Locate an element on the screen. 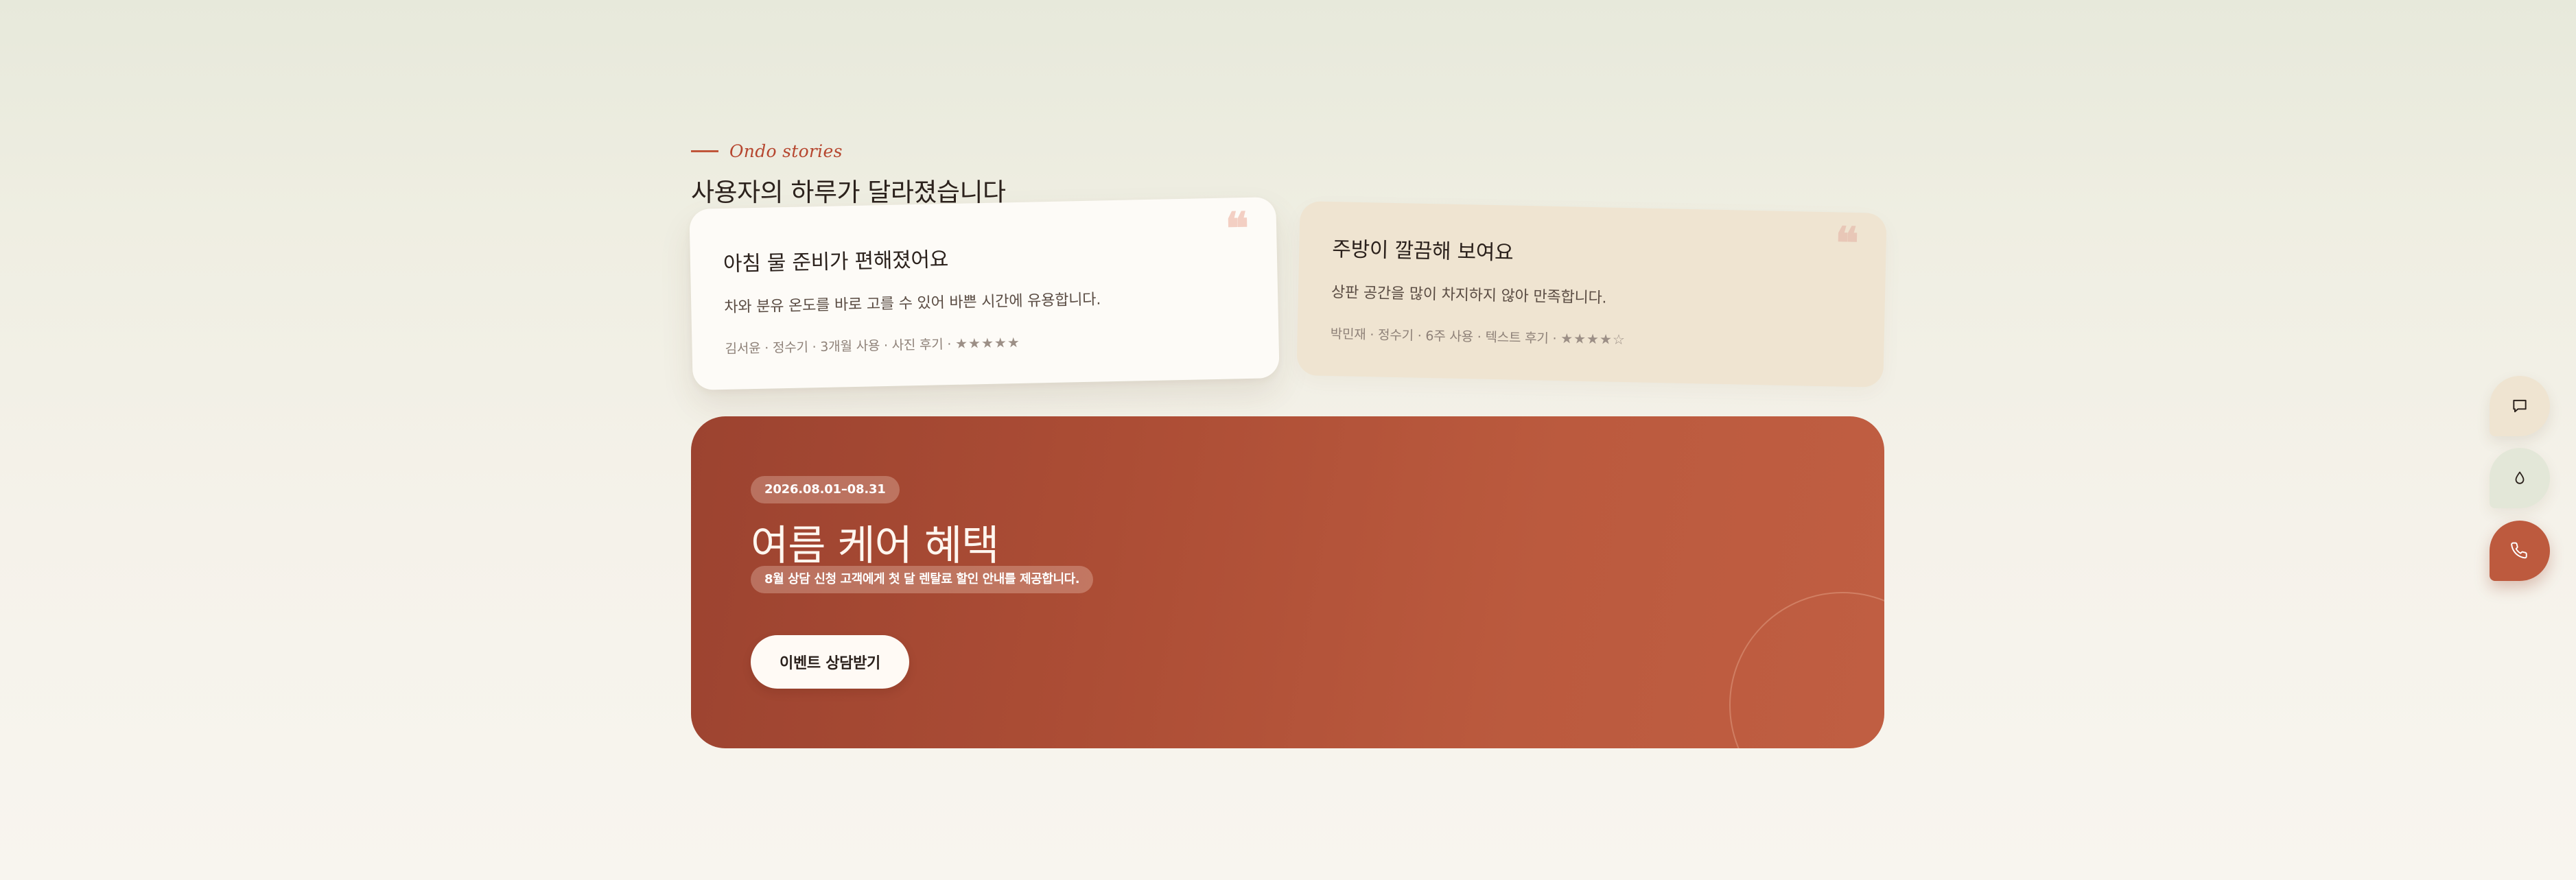 The image size is (2576, 880). review-title: 아침 물 준비가 편해졌어요 is located at coordinates (836, 262).